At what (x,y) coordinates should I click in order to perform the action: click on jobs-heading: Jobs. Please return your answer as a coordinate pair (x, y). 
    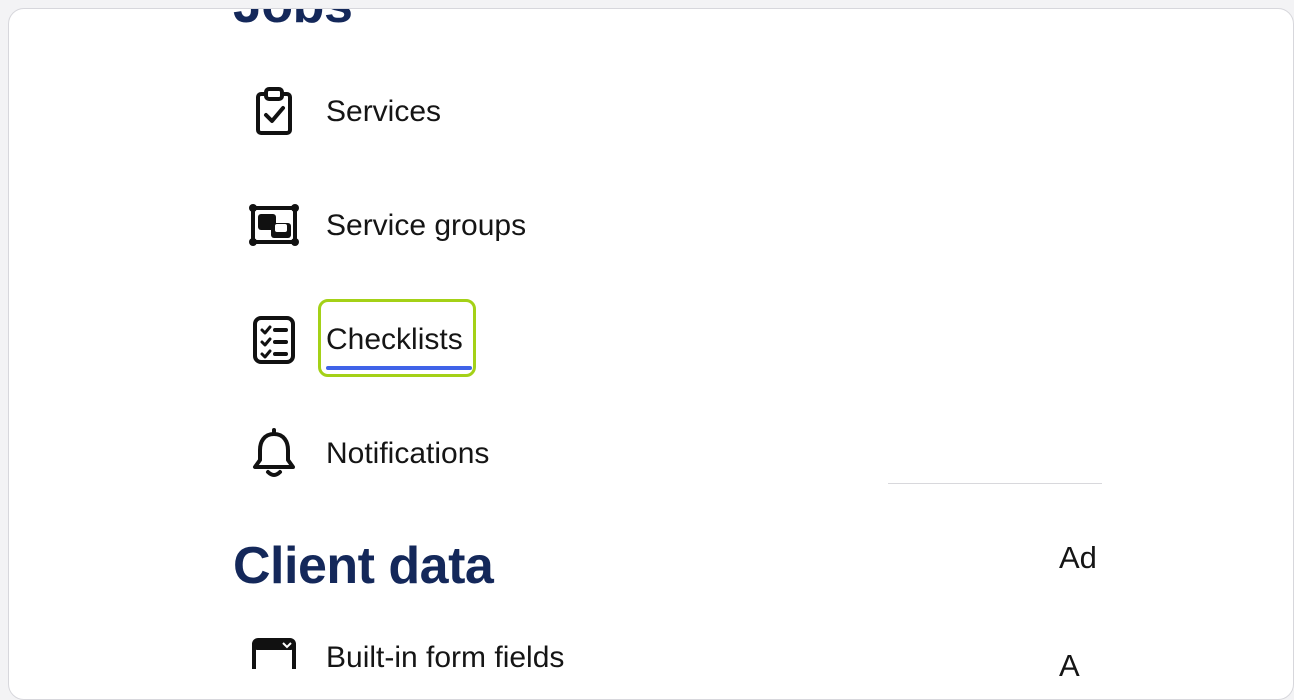
    Looking at the image, I should click on (293, 22).